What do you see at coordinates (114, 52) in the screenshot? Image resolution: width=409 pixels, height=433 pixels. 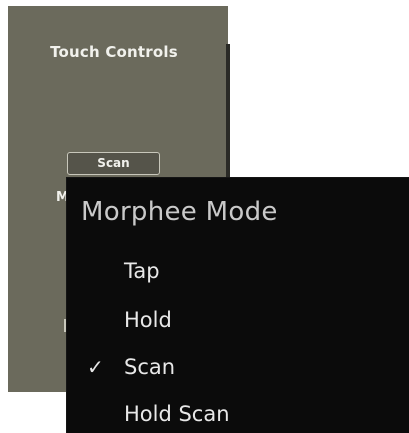 I see `panel-title: Touch Controls` at bounding box center [114, 52].